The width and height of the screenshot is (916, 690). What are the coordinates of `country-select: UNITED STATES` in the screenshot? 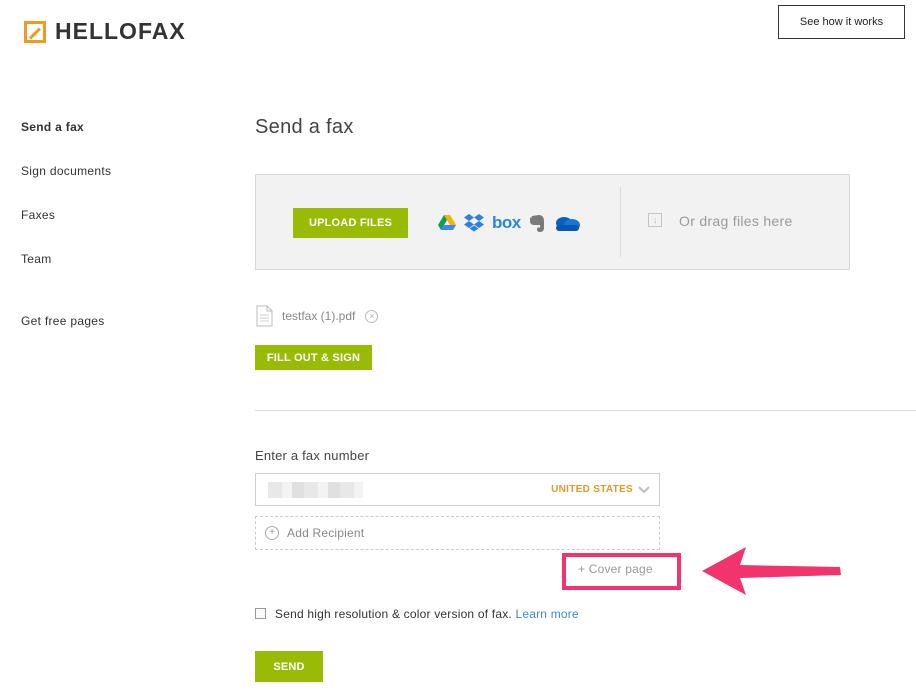 It's located at (600, 489).